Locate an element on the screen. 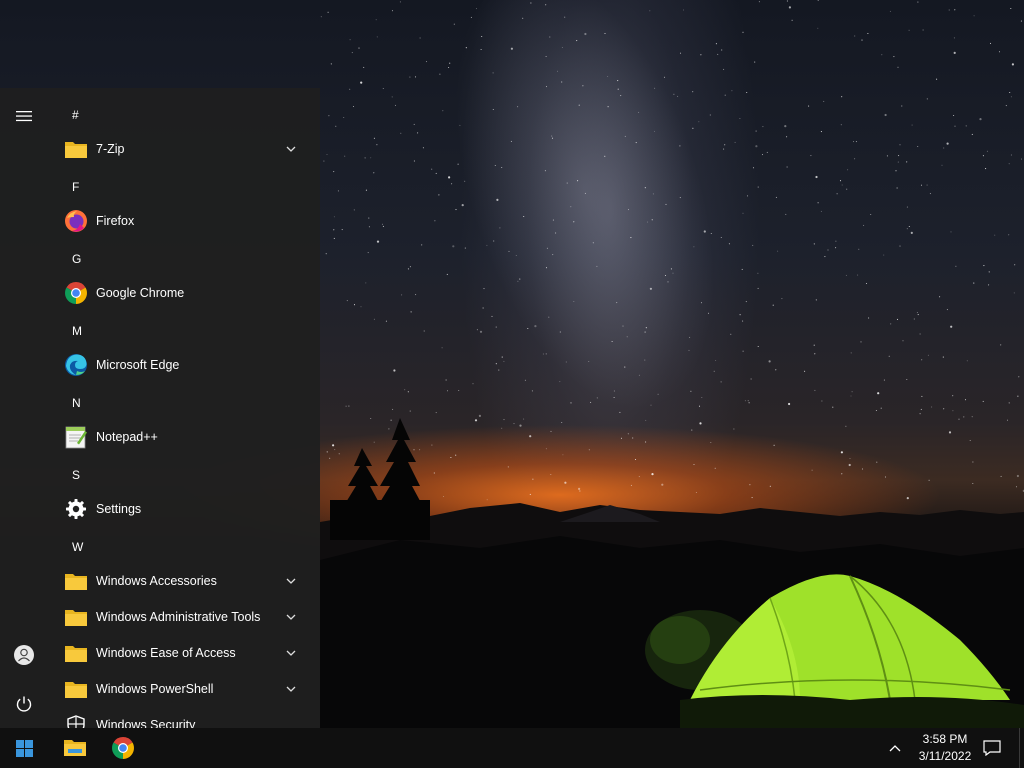  app-label: Notepad++ is located at coordinates (127, 437).